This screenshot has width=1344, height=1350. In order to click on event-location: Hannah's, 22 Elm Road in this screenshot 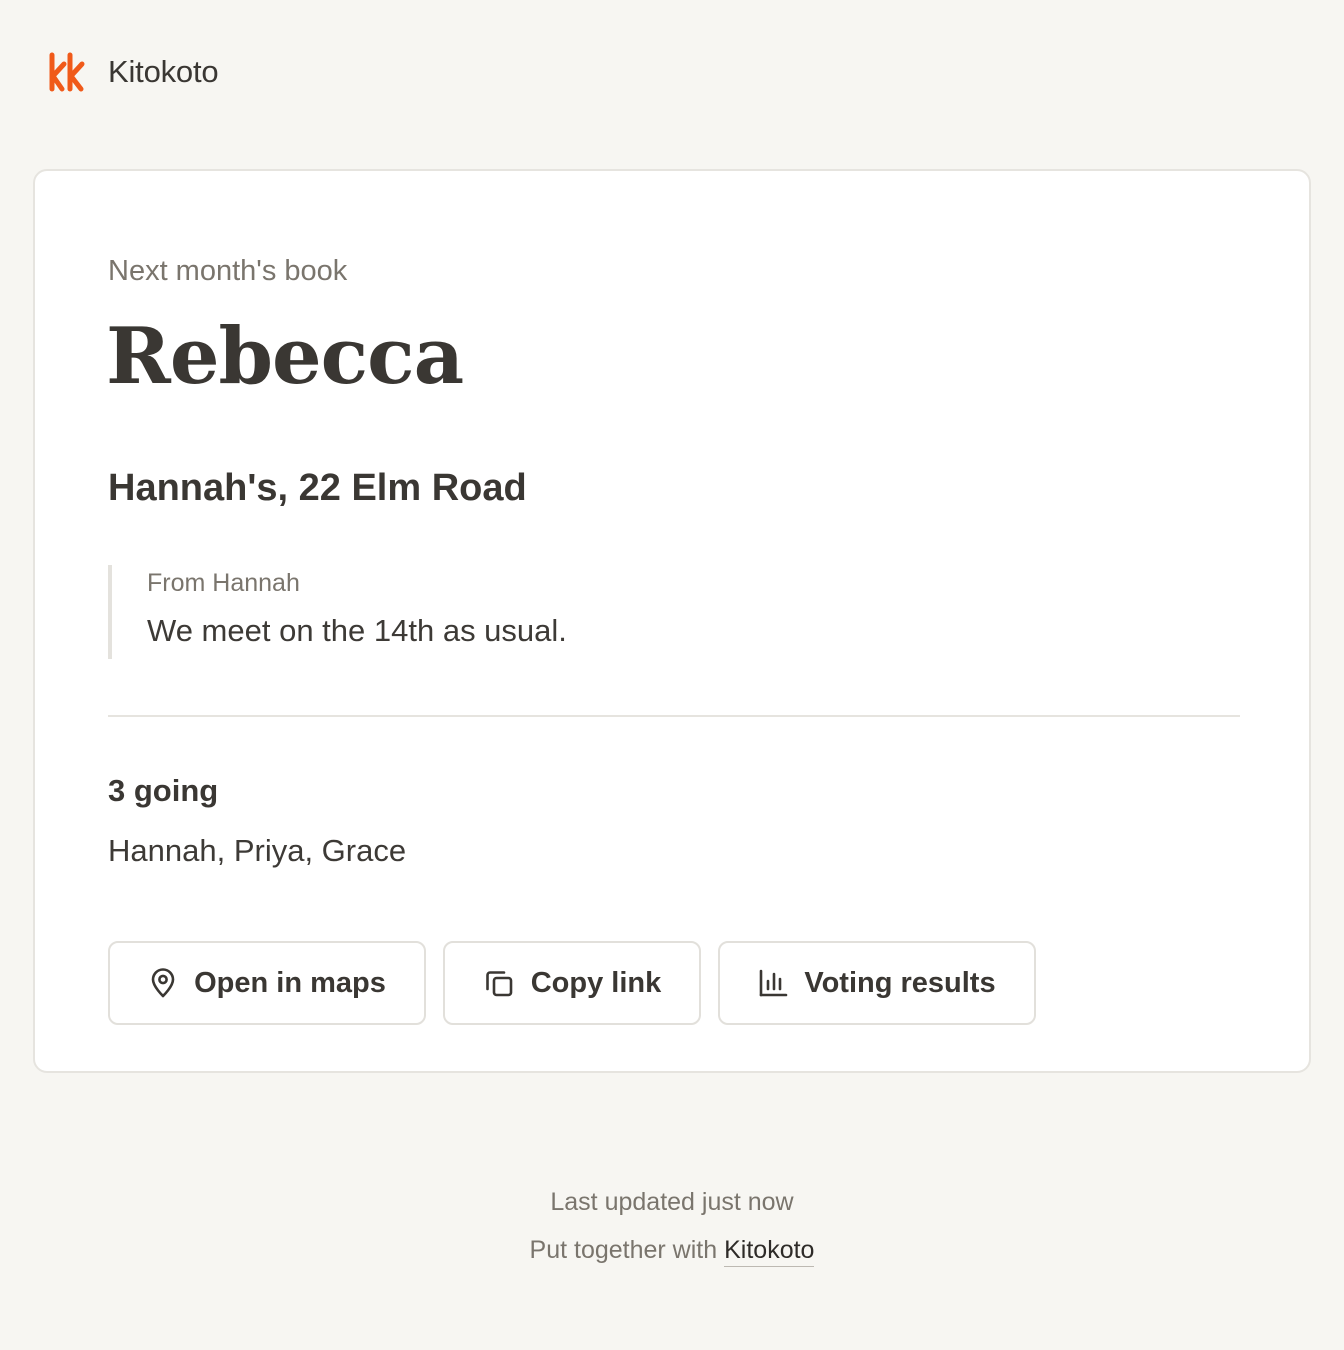, I will do `click(317, 488)`.